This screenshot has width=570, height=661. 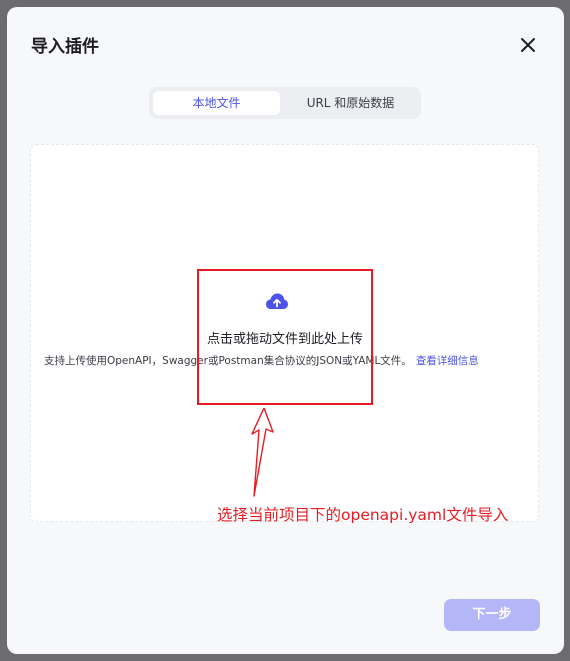 What do you see at coordinates (492, 615) in the screenshot?
I see `next-step-button: 下一步` at bounding box center [492, 615].